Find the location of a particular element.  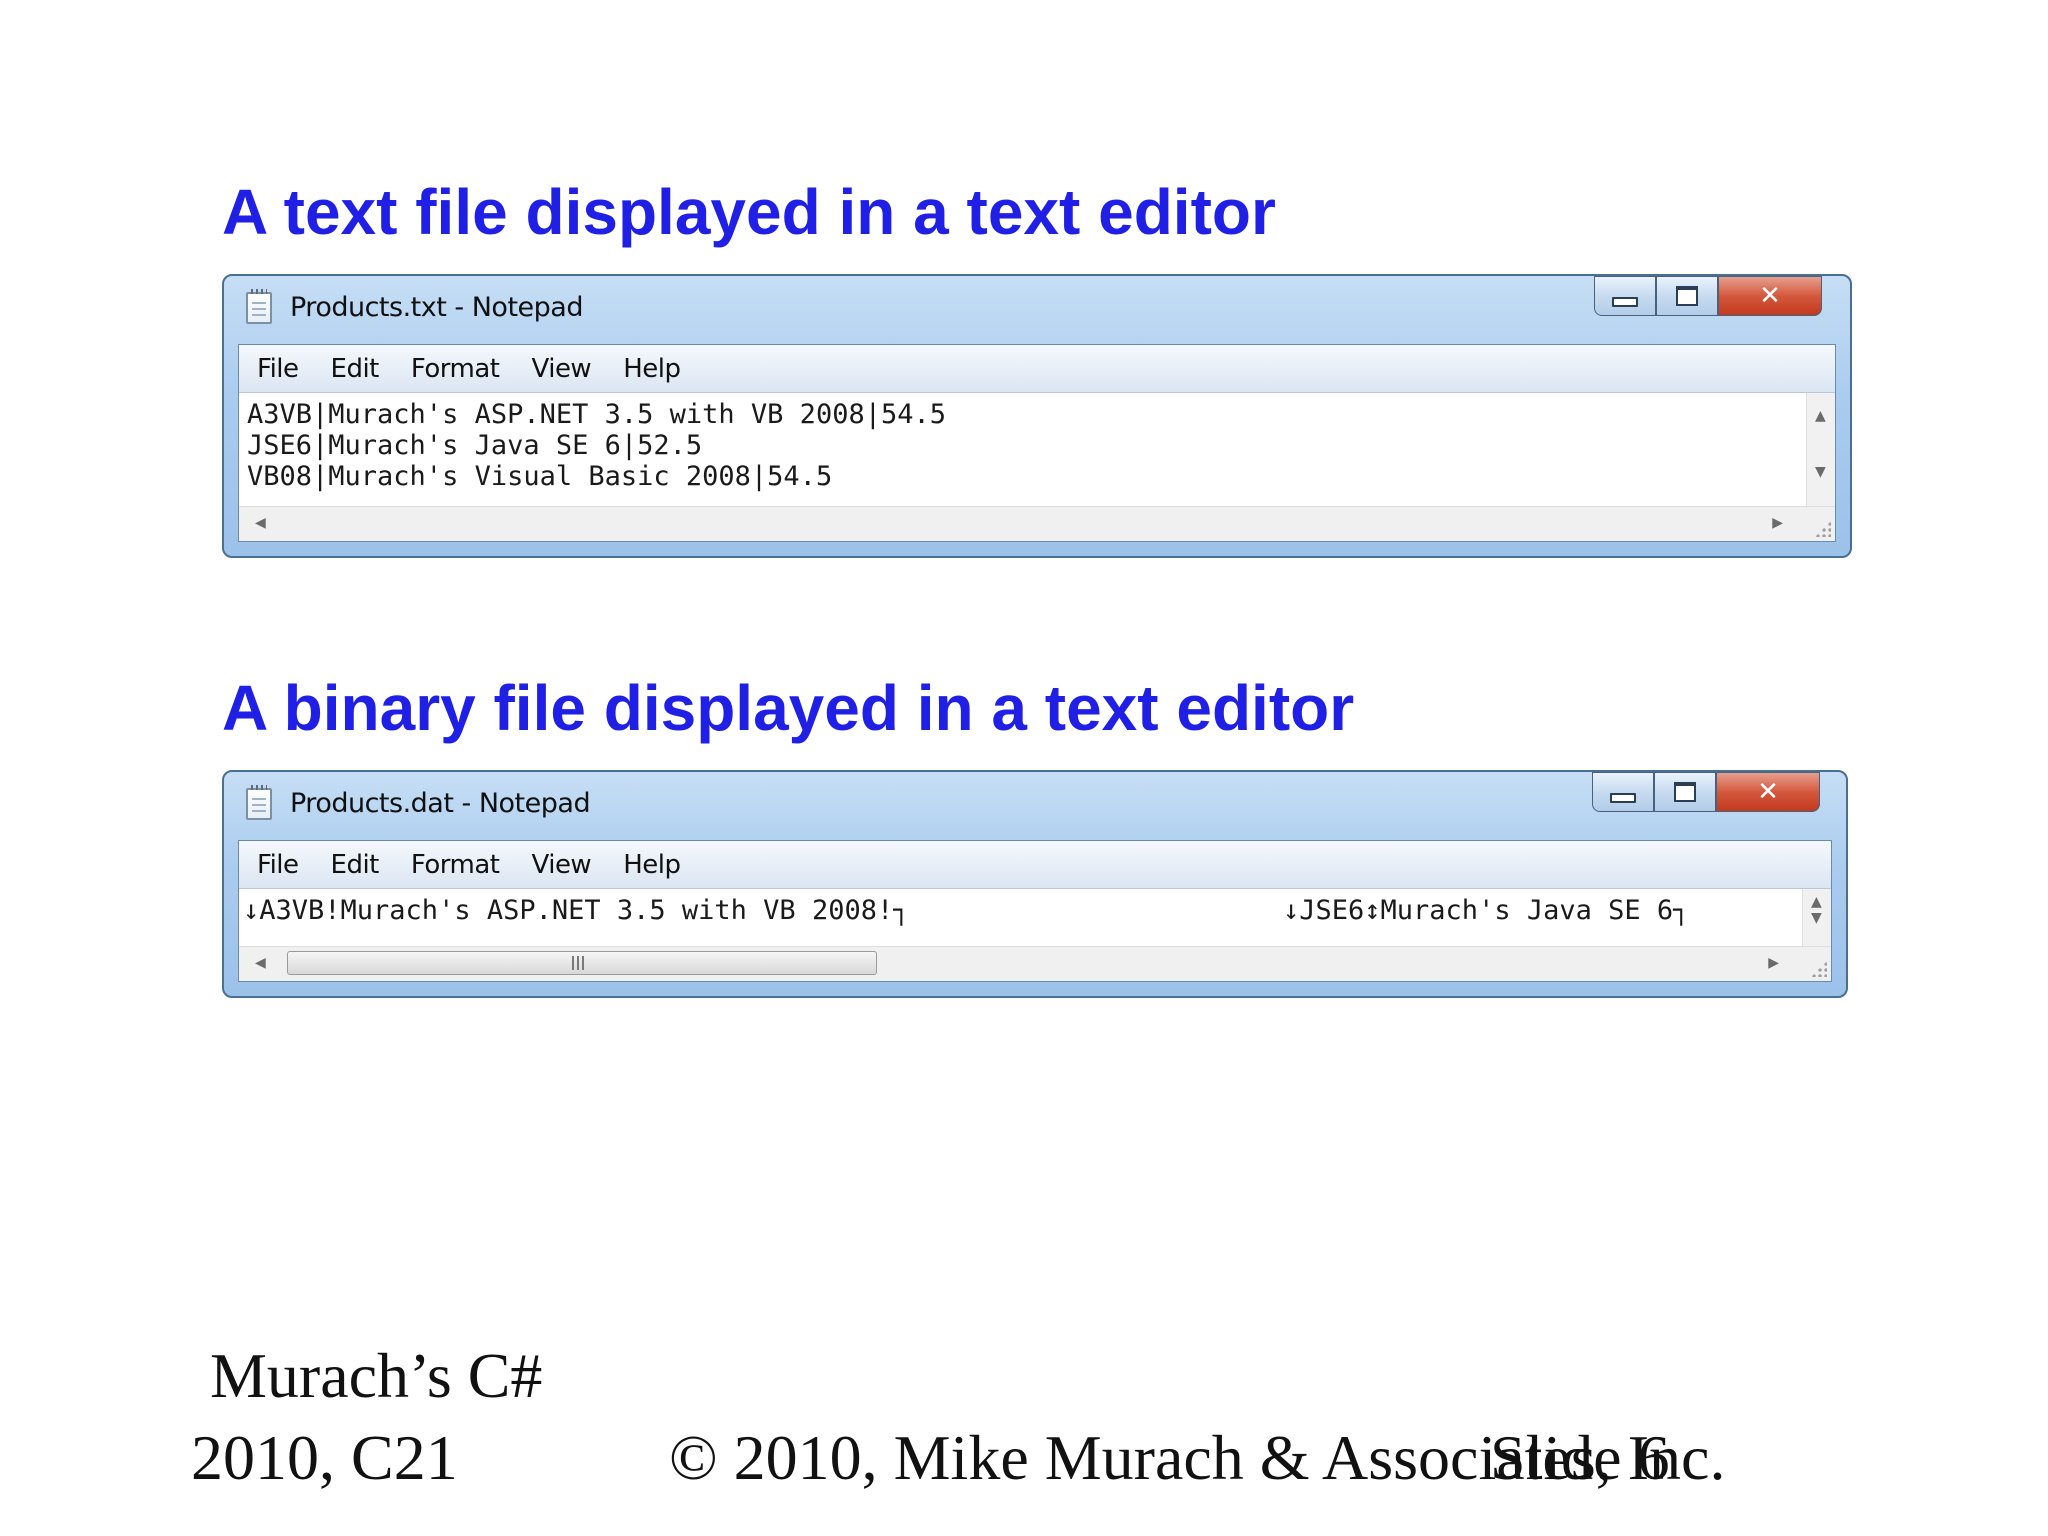

window-title: Products.txt - Notepad is located at coordinates (436, 307).